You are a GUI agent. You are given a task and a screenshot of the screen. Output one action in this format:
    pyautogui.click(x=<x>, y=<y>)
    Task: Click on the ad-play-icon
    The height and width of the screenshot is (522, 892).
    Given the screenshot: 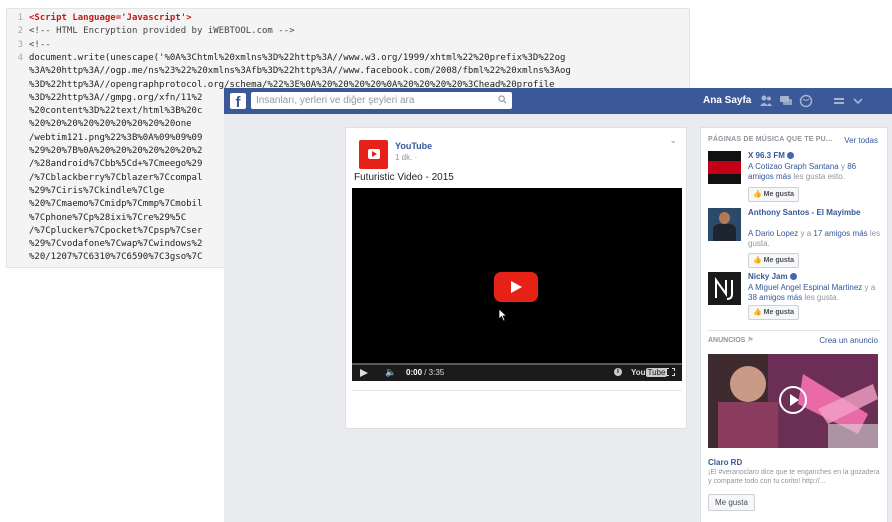 What is the action you would take?
    pyautogui.click(x=793, y=400)
    